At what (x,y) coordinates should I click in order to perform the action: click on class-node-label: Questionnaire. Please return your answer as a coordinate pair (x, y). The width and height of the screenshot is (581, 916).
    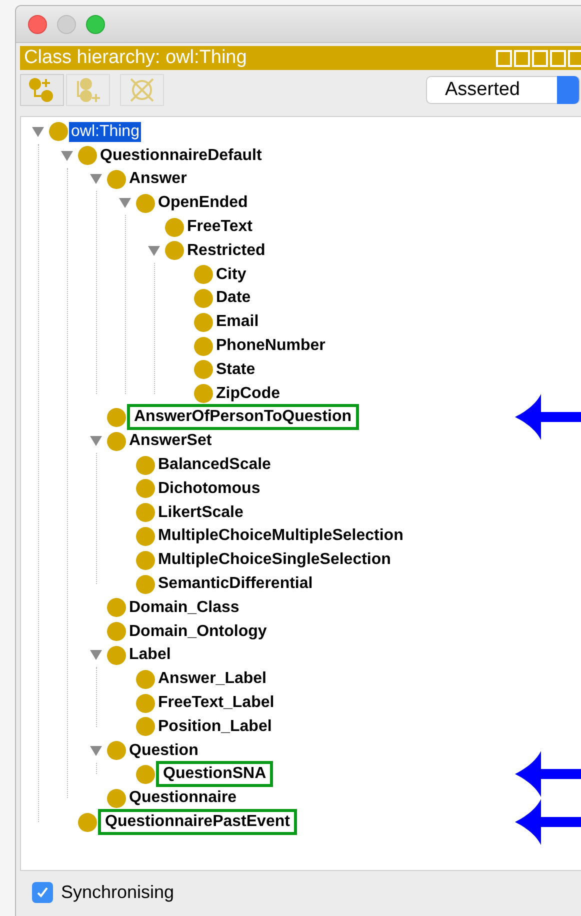
    Looking at the image, I should click on (183, 798).